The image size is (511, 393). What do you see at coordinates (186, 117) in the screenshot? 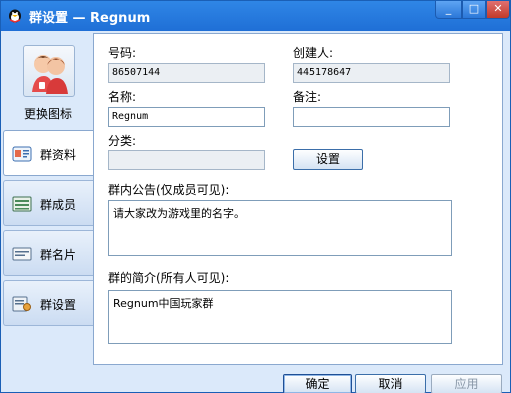
I see `name-input: Regnum` at bounding box center [186, 117].